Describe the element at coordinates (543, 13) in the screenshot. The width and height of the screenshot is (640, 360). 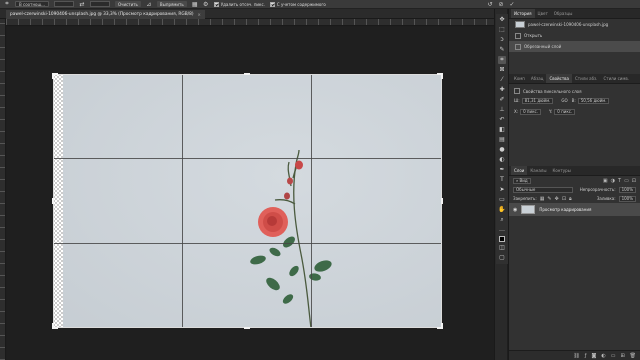
I see `tab-color: Цвет` at that location.